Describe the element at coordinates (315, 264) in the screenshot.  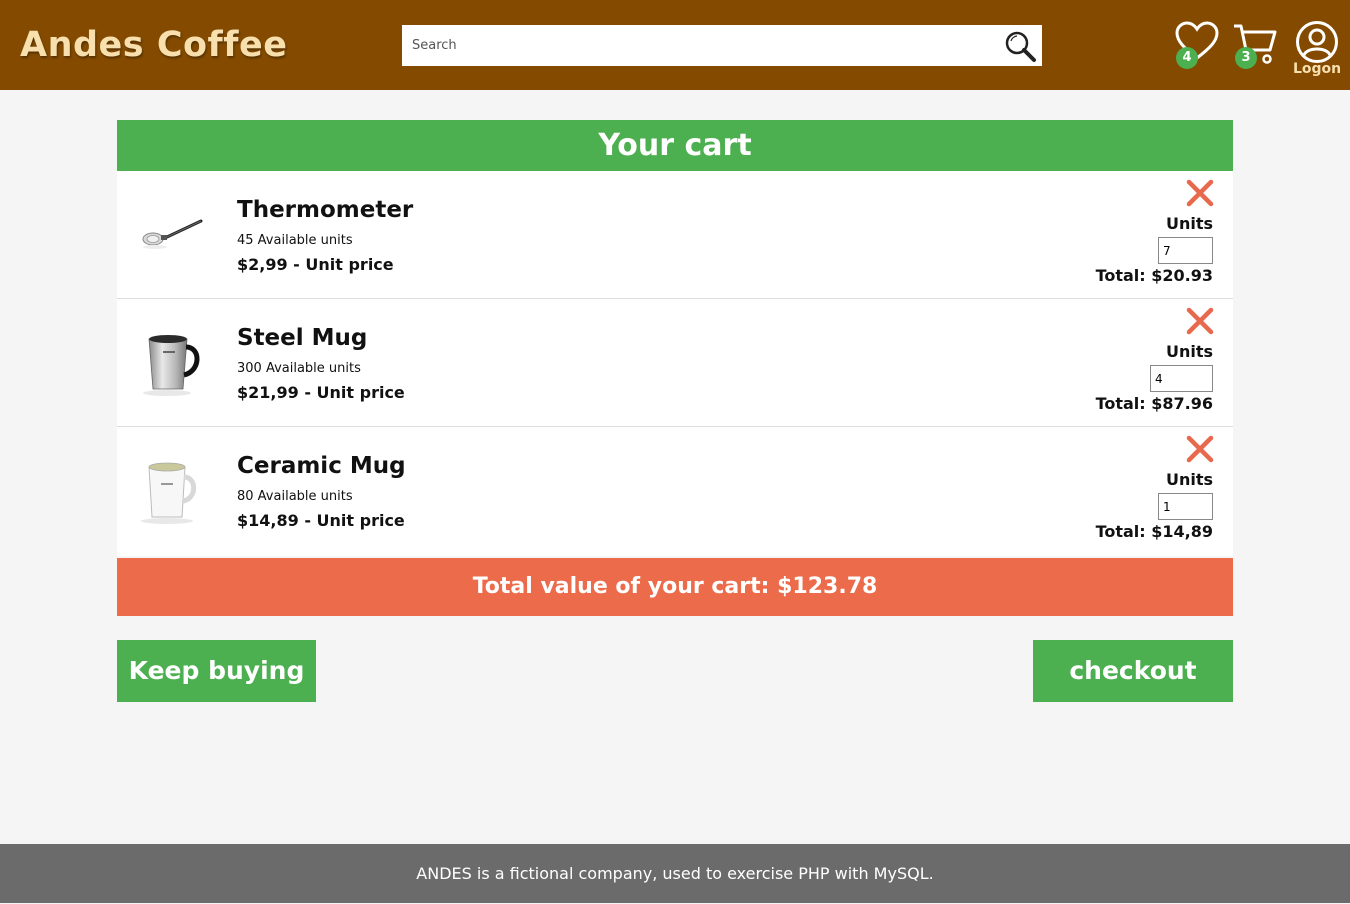
I see `item-unit-price: $2,99 - Unit price` at that location.